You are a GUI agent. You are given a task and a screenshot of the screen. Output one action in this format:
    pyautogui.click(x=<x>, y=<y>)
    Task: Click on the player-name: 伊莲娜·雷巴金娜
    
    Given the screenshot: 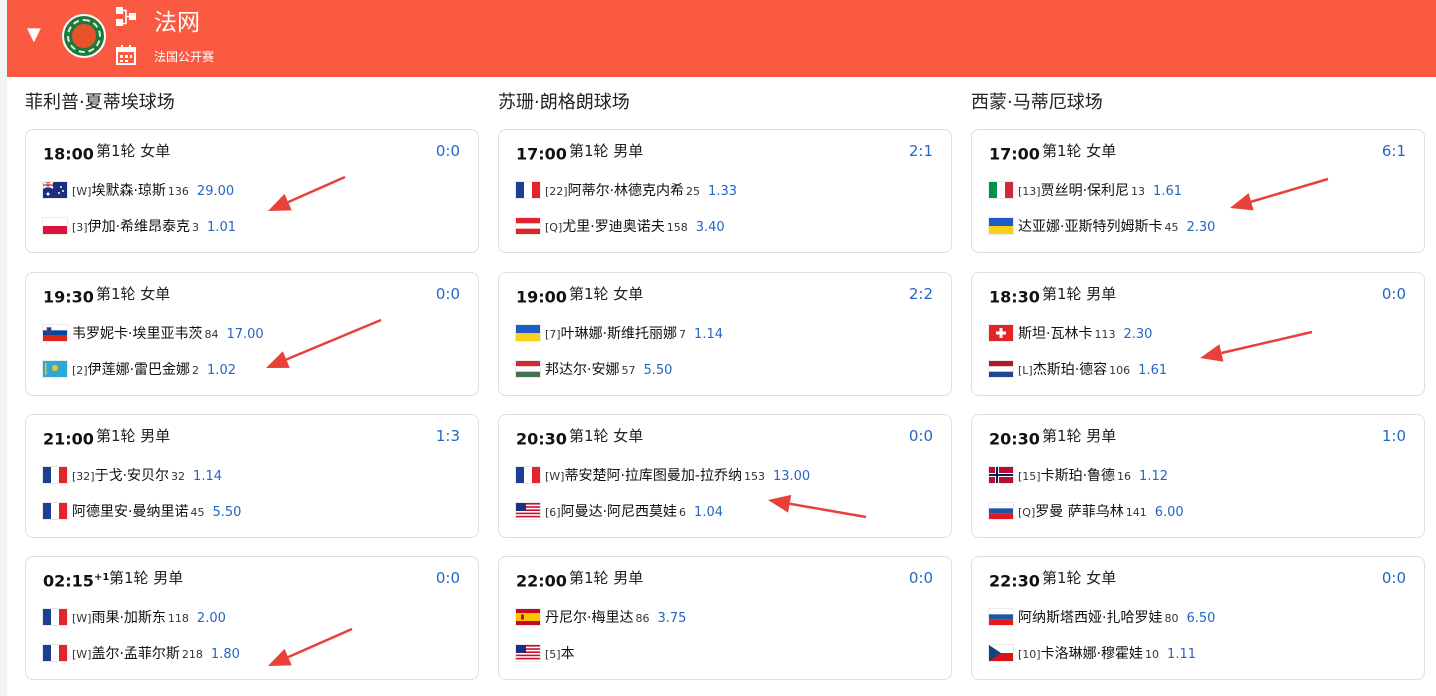 What is the action you would take?
    pyautogui.click(x=139, y=370)
    